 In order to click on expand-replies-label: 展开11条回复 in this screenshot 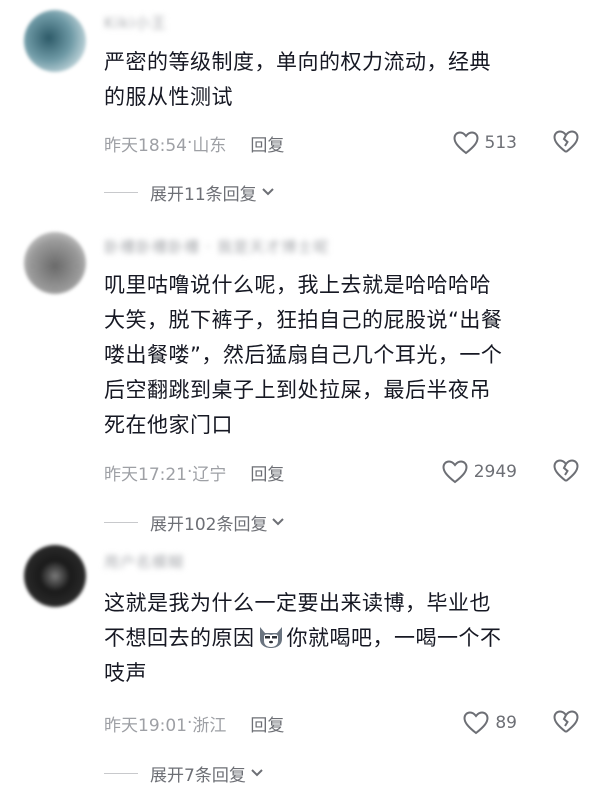, I will do `click(203, 194)`.